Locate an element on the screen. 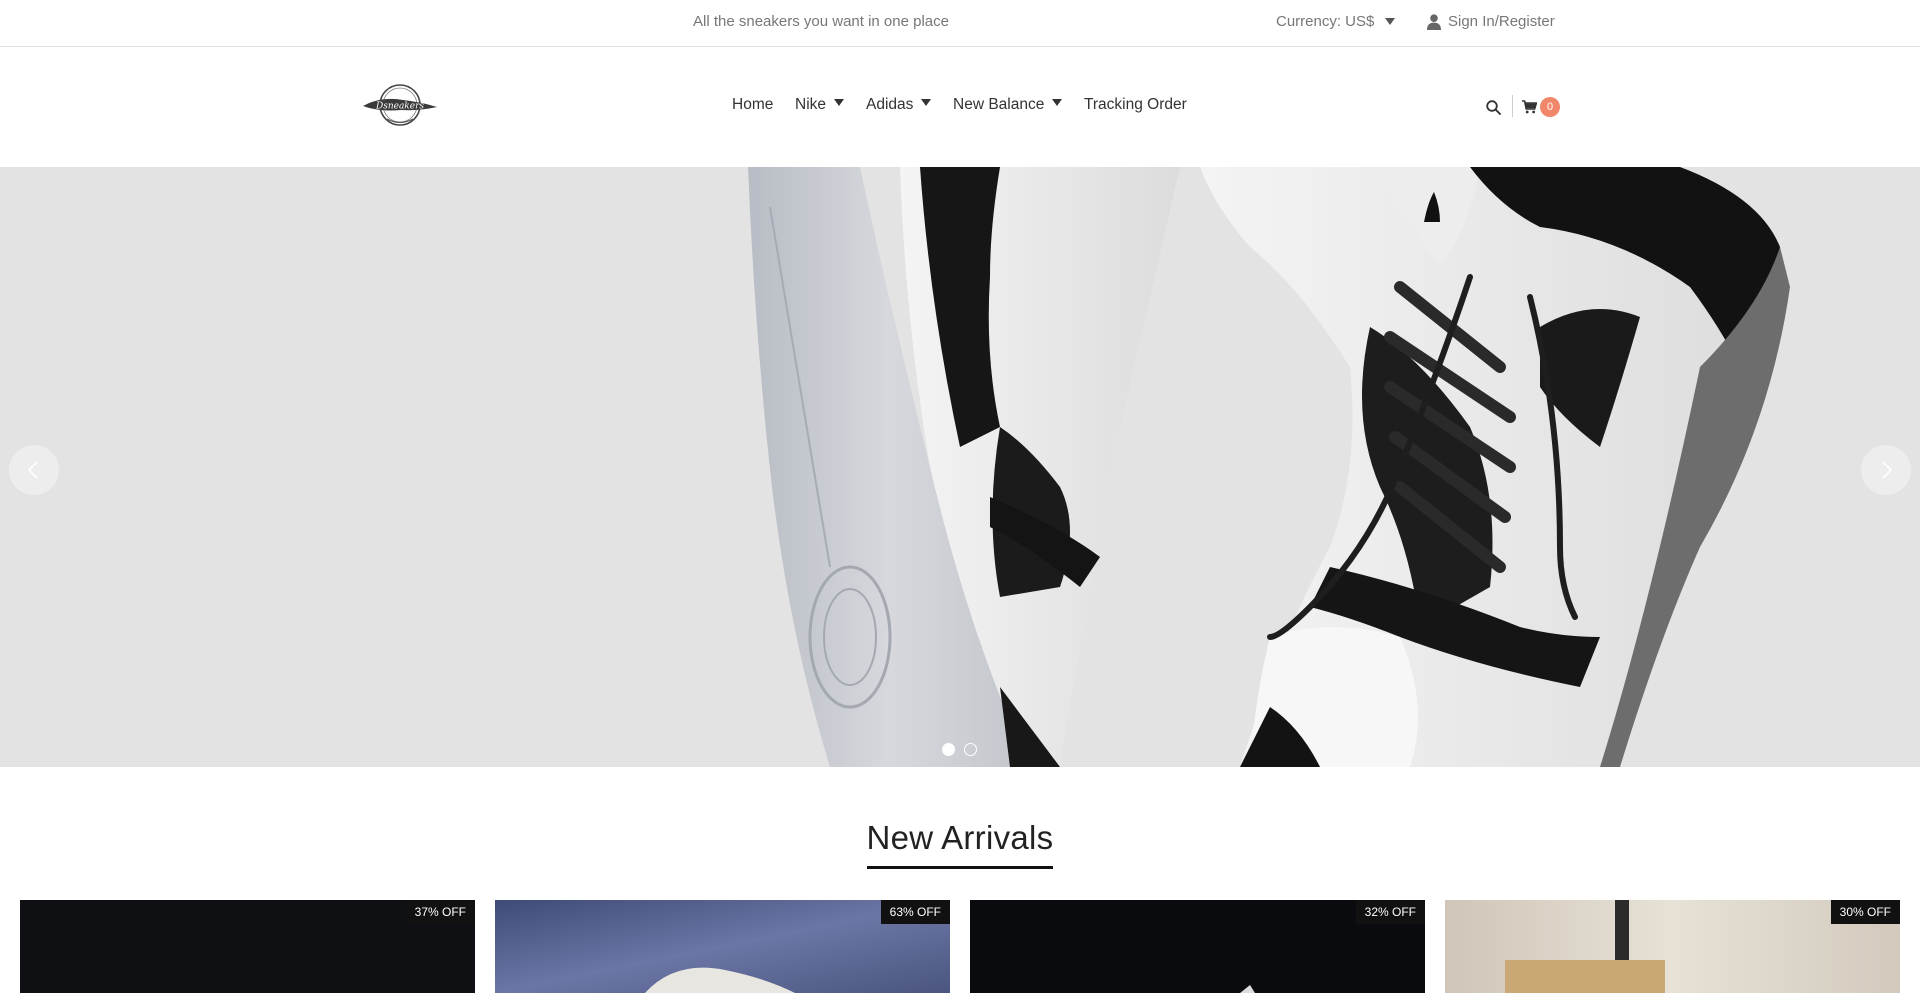 Image resolution: width=1920 pixels, height=993 pixels. chevron-left-icon is located at coordinates (32, 470).